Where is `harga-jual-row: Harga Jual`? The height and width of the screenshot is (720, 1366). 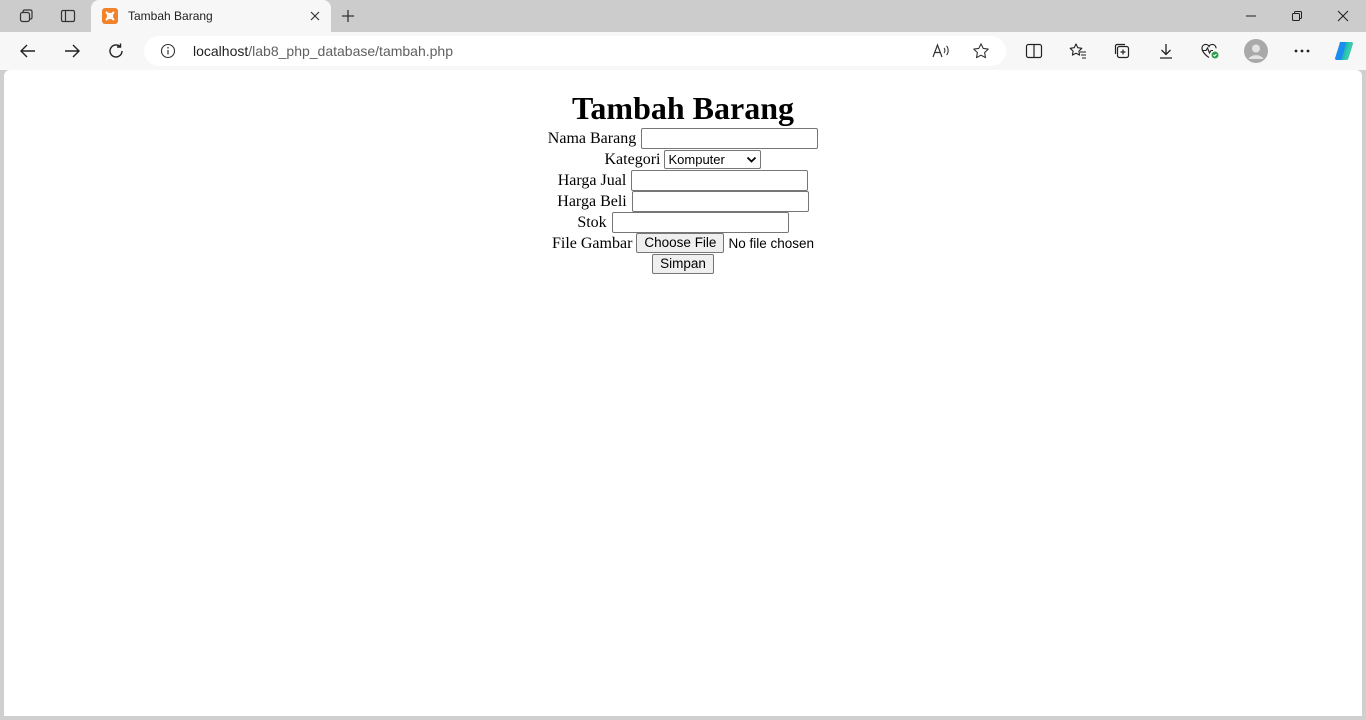
harga-jual-row: Harga Jual is located at coordinates (683, 180).